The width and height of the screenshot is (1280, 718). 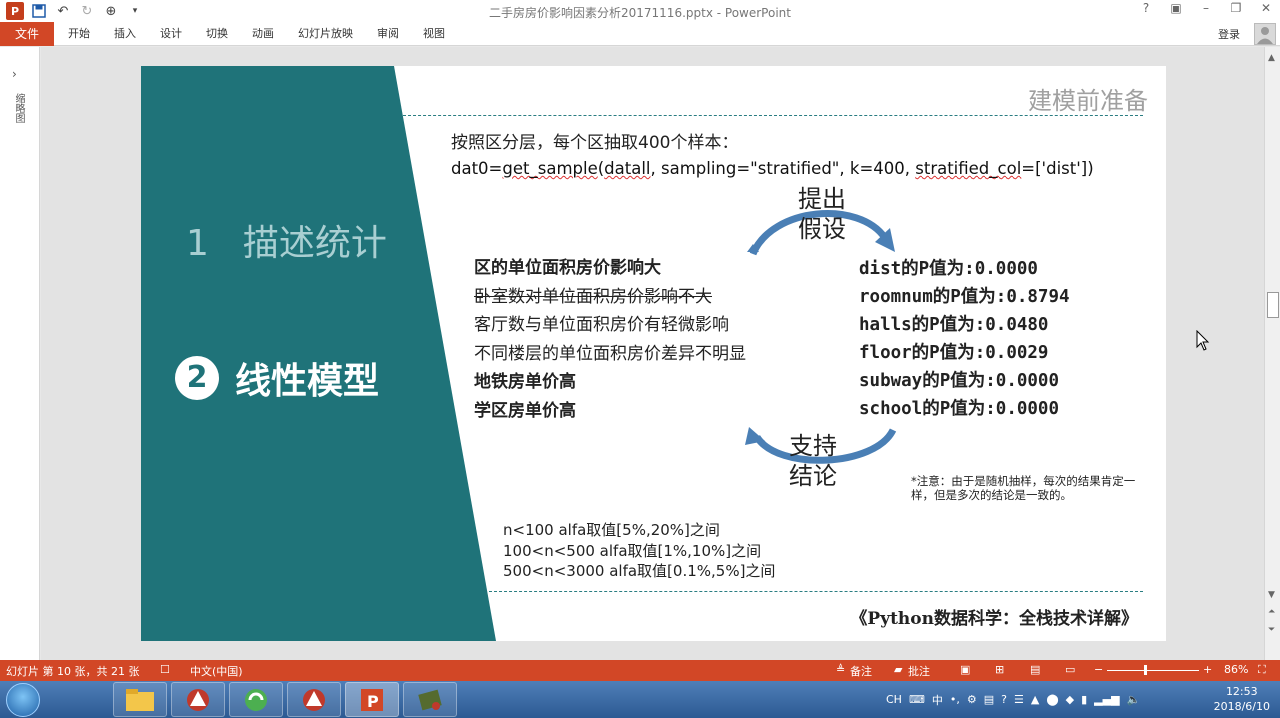 I want to click on tab-insert: 插入, so click(x=125, y=34).